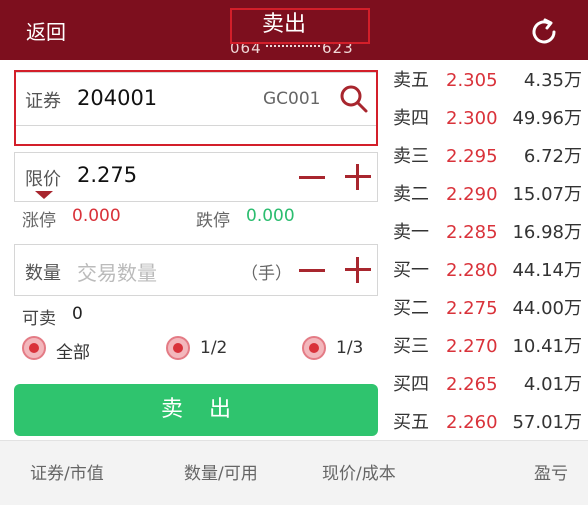 This screenshot has height=505, width=588. Describe the element at coordinates (358, 177) in the screenshot. I see `price-plus-button` at that location.